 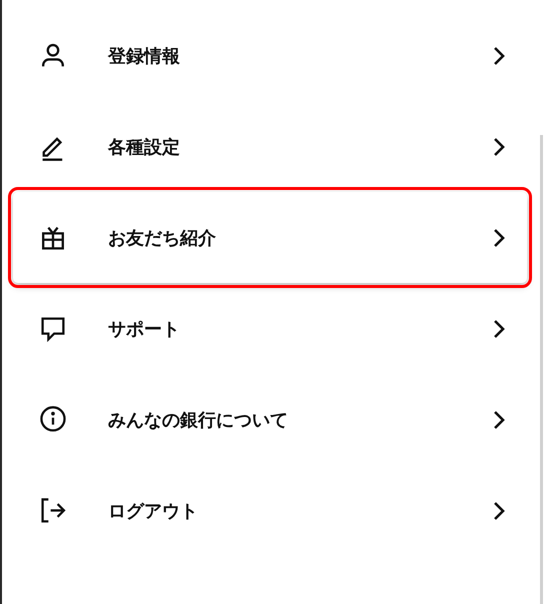 I want to click on menu-item: 各種設定, so click(x=270, y=146).